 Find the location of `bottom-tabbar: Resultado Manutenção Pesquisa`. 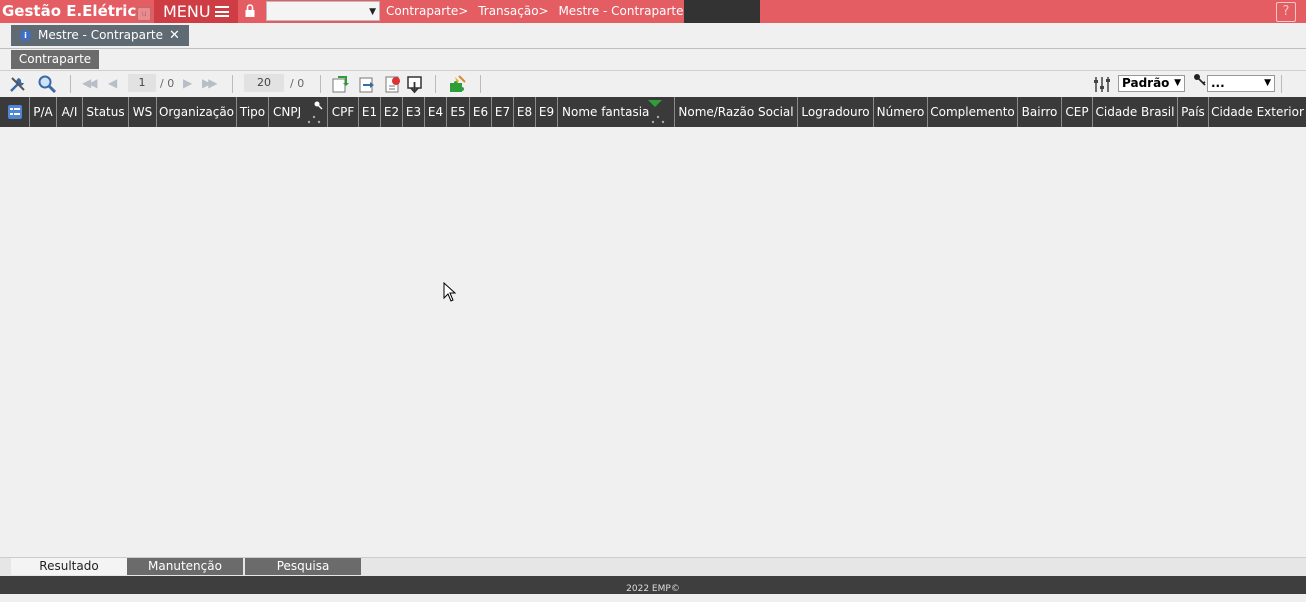

bottom-tabbar: Resultado Manutenção Pesquisa is located at coordinates (653, 566).